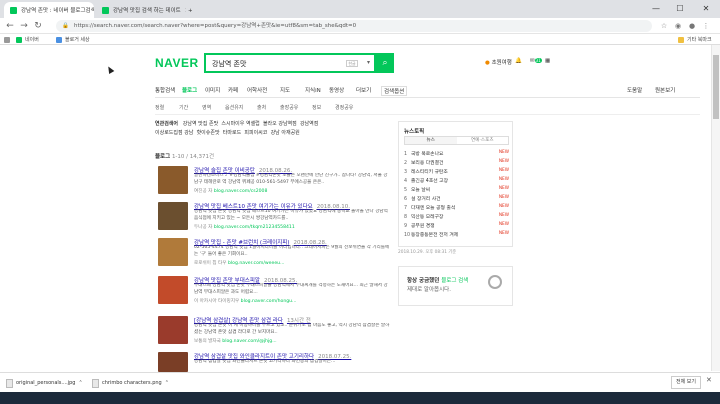 The image size is (720, 404). What do you see at coordinates (435, 235) in the screenshot?
I see `news-text: 동장중동본전 전저 겨제` at bounding box center [435, 235].